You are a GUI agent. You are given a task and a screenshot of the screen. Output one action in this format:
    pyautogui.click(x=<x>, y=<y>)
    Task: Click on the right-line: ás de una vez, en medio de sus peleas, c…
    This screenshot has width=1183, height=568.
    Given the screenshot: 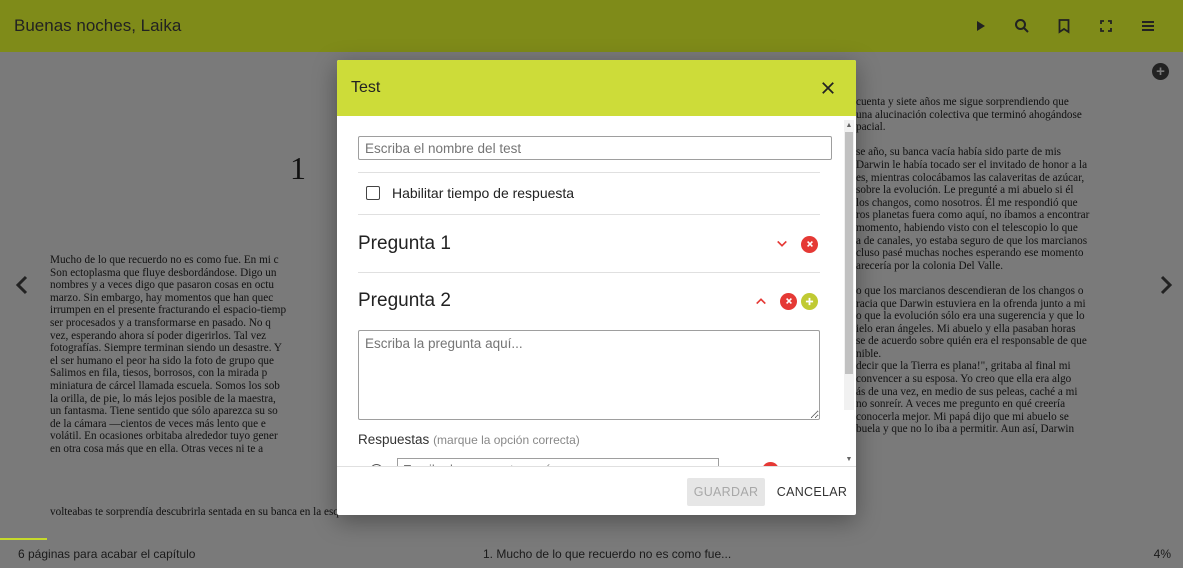 What is the action you would take?
    pyautogui.click(x=967, y=391)
    